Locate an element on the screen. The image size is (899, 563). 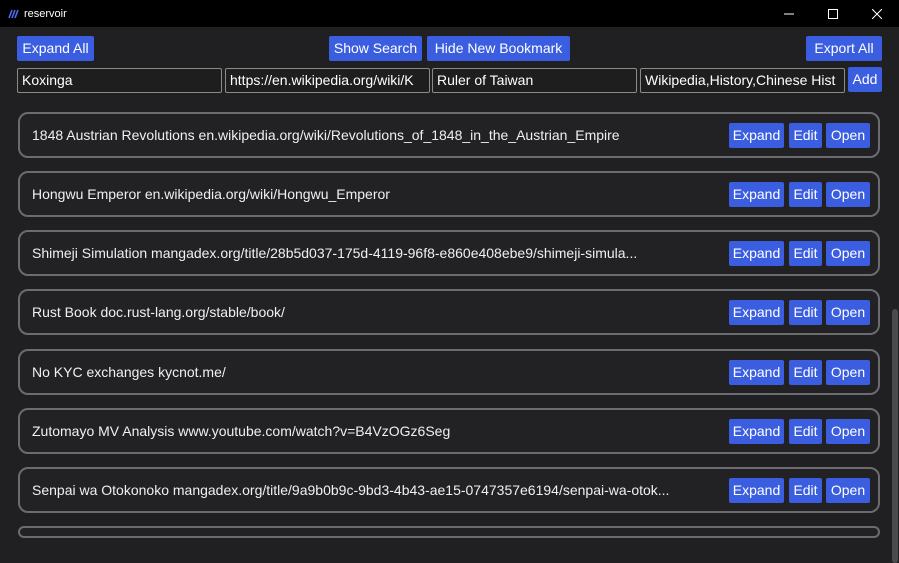
close-button is located at coordinates (877, 13).